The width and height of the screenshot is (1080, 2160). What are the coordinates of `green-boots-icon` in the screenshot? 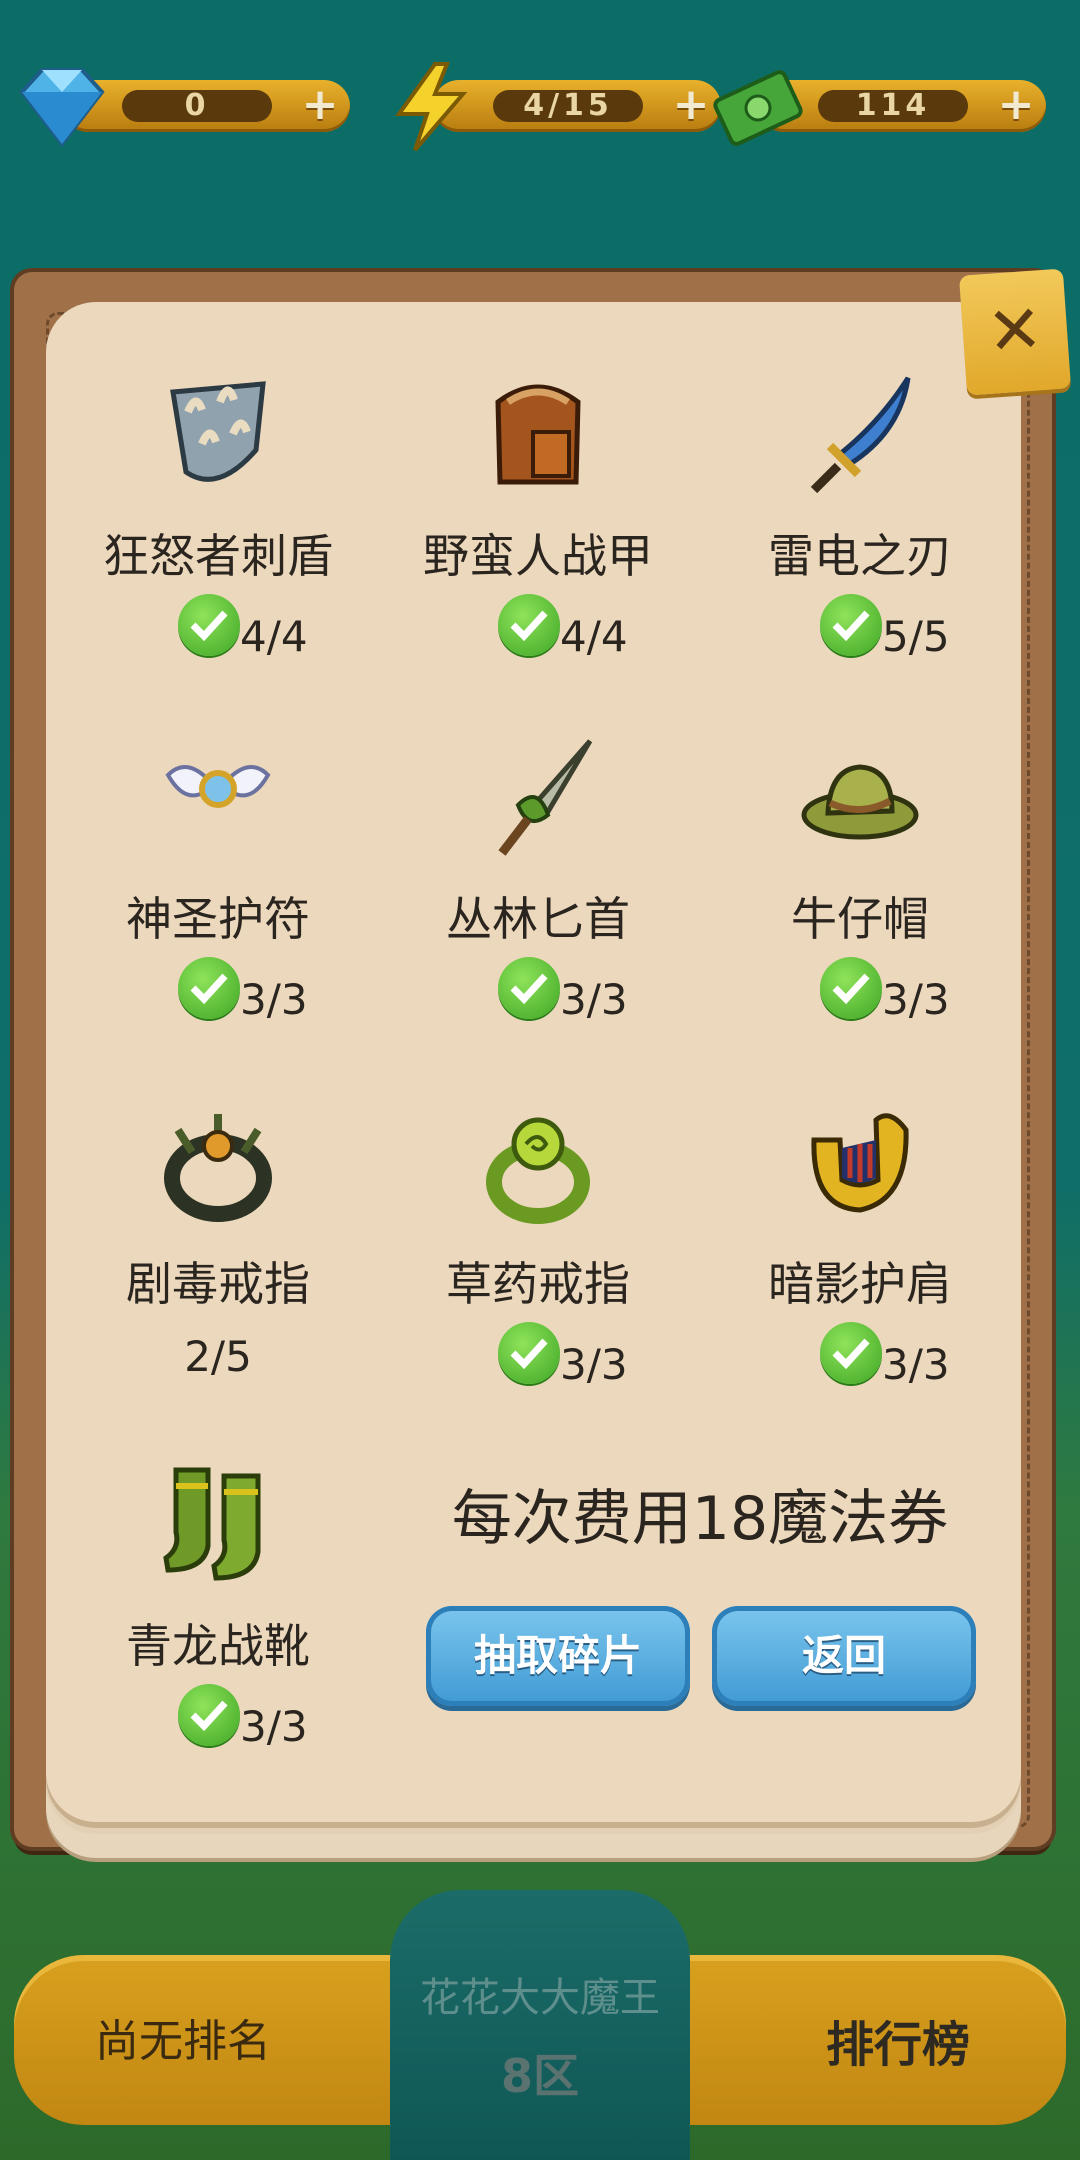 It's located at (212, 1524).